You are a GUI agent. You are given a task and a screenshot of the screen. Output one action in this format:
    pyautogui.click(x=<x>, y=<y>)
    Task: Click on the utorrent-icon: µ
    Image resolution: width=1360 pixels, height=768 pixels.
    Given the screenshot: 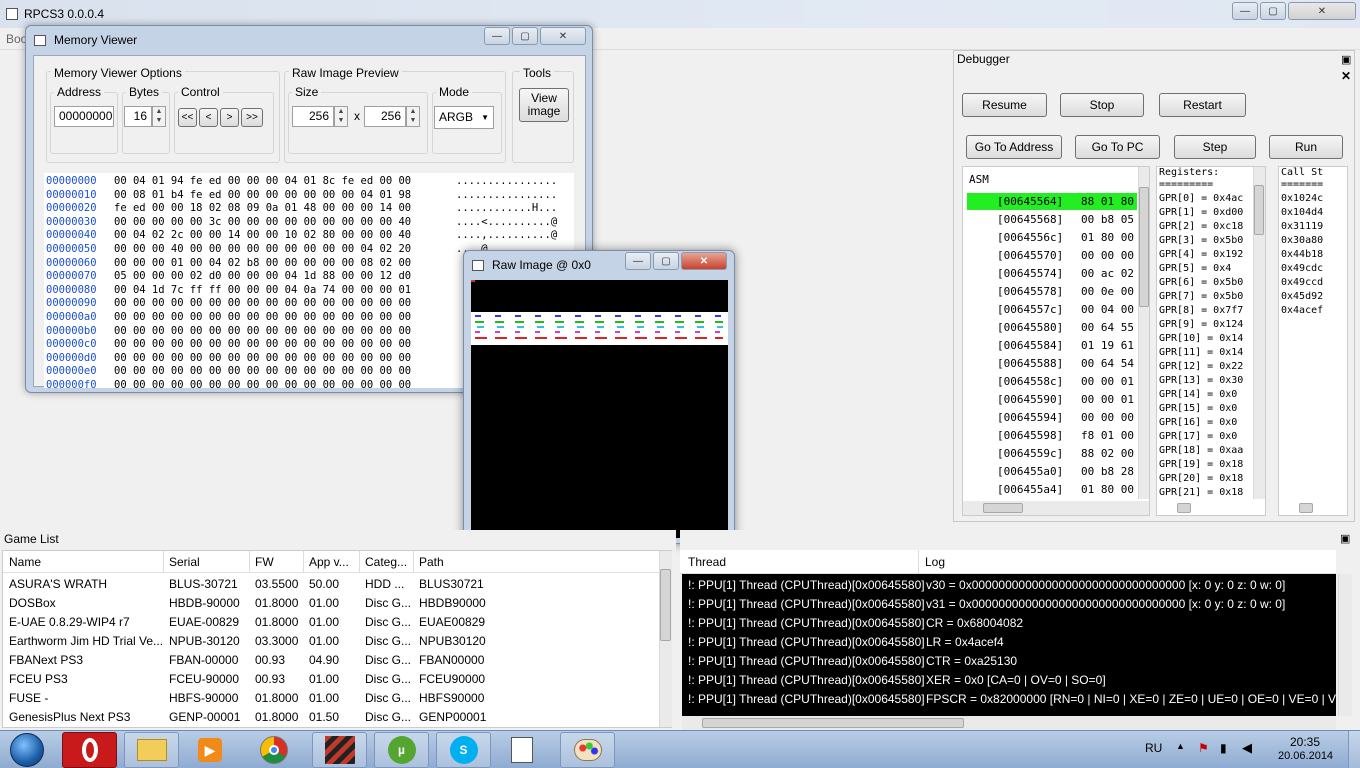 What is the action you would take?
    pyautogui.click(x=401, y=750)
    